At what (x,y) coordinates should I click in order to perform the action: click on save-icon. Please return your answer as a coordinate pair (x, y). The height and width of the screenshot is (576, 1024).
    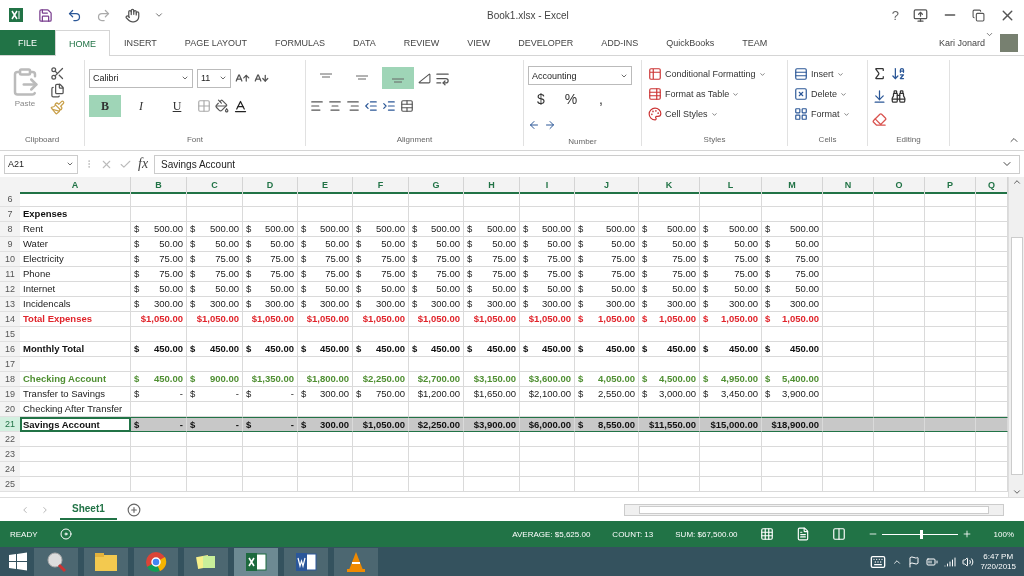
    Looking at the image, I should click on (45, 15).